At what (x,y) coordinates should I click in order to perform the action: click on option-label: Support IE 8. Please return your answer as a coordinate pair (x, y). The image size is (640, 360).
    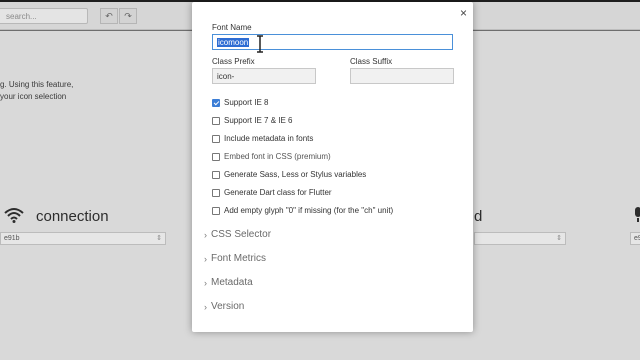
    Looking at the image, I should click on (246, 102).